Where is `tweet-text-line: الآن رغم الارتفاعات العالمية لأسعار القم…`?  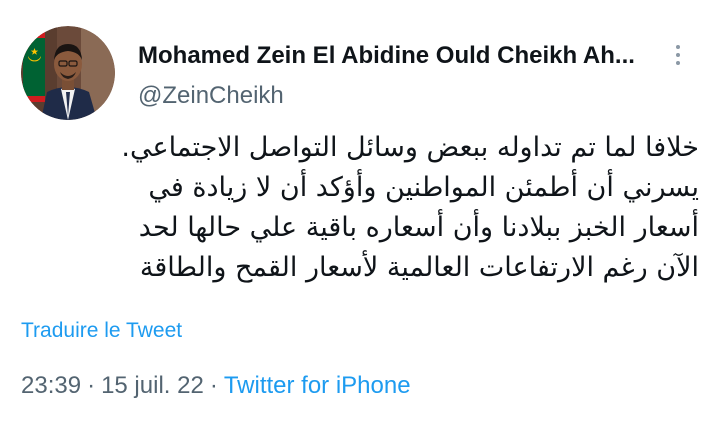
tweet-text-line: الآن رغم الارتفاعات العالمية لأسعار القم… is located at coordinates (419, 267).